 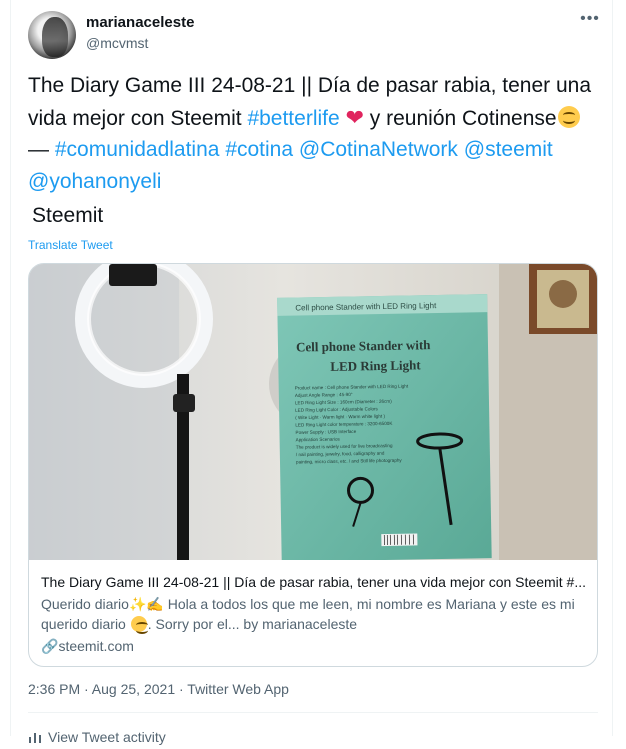 What do you see at coordinates (10, 368) in the screenshot?
I see `timeline-border-left` at bounding box center [10, 368].